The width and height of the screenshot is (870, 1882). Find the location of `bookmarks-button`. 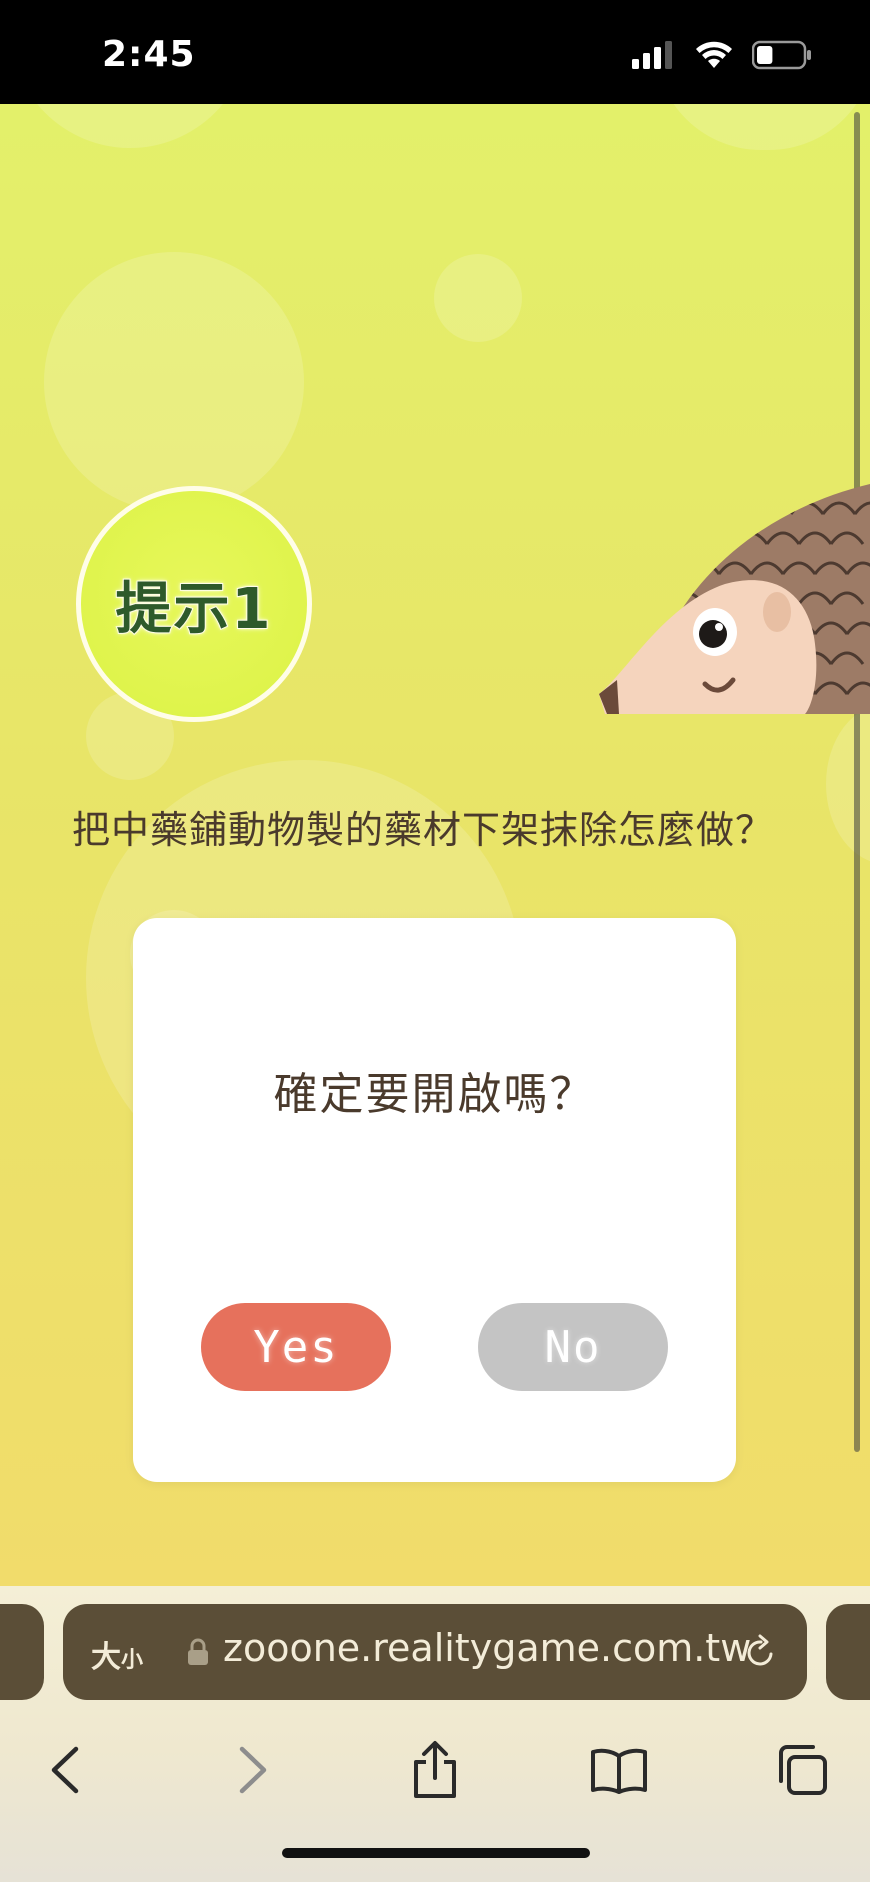

bookmarks-button is located at coordinates (619, 1770).